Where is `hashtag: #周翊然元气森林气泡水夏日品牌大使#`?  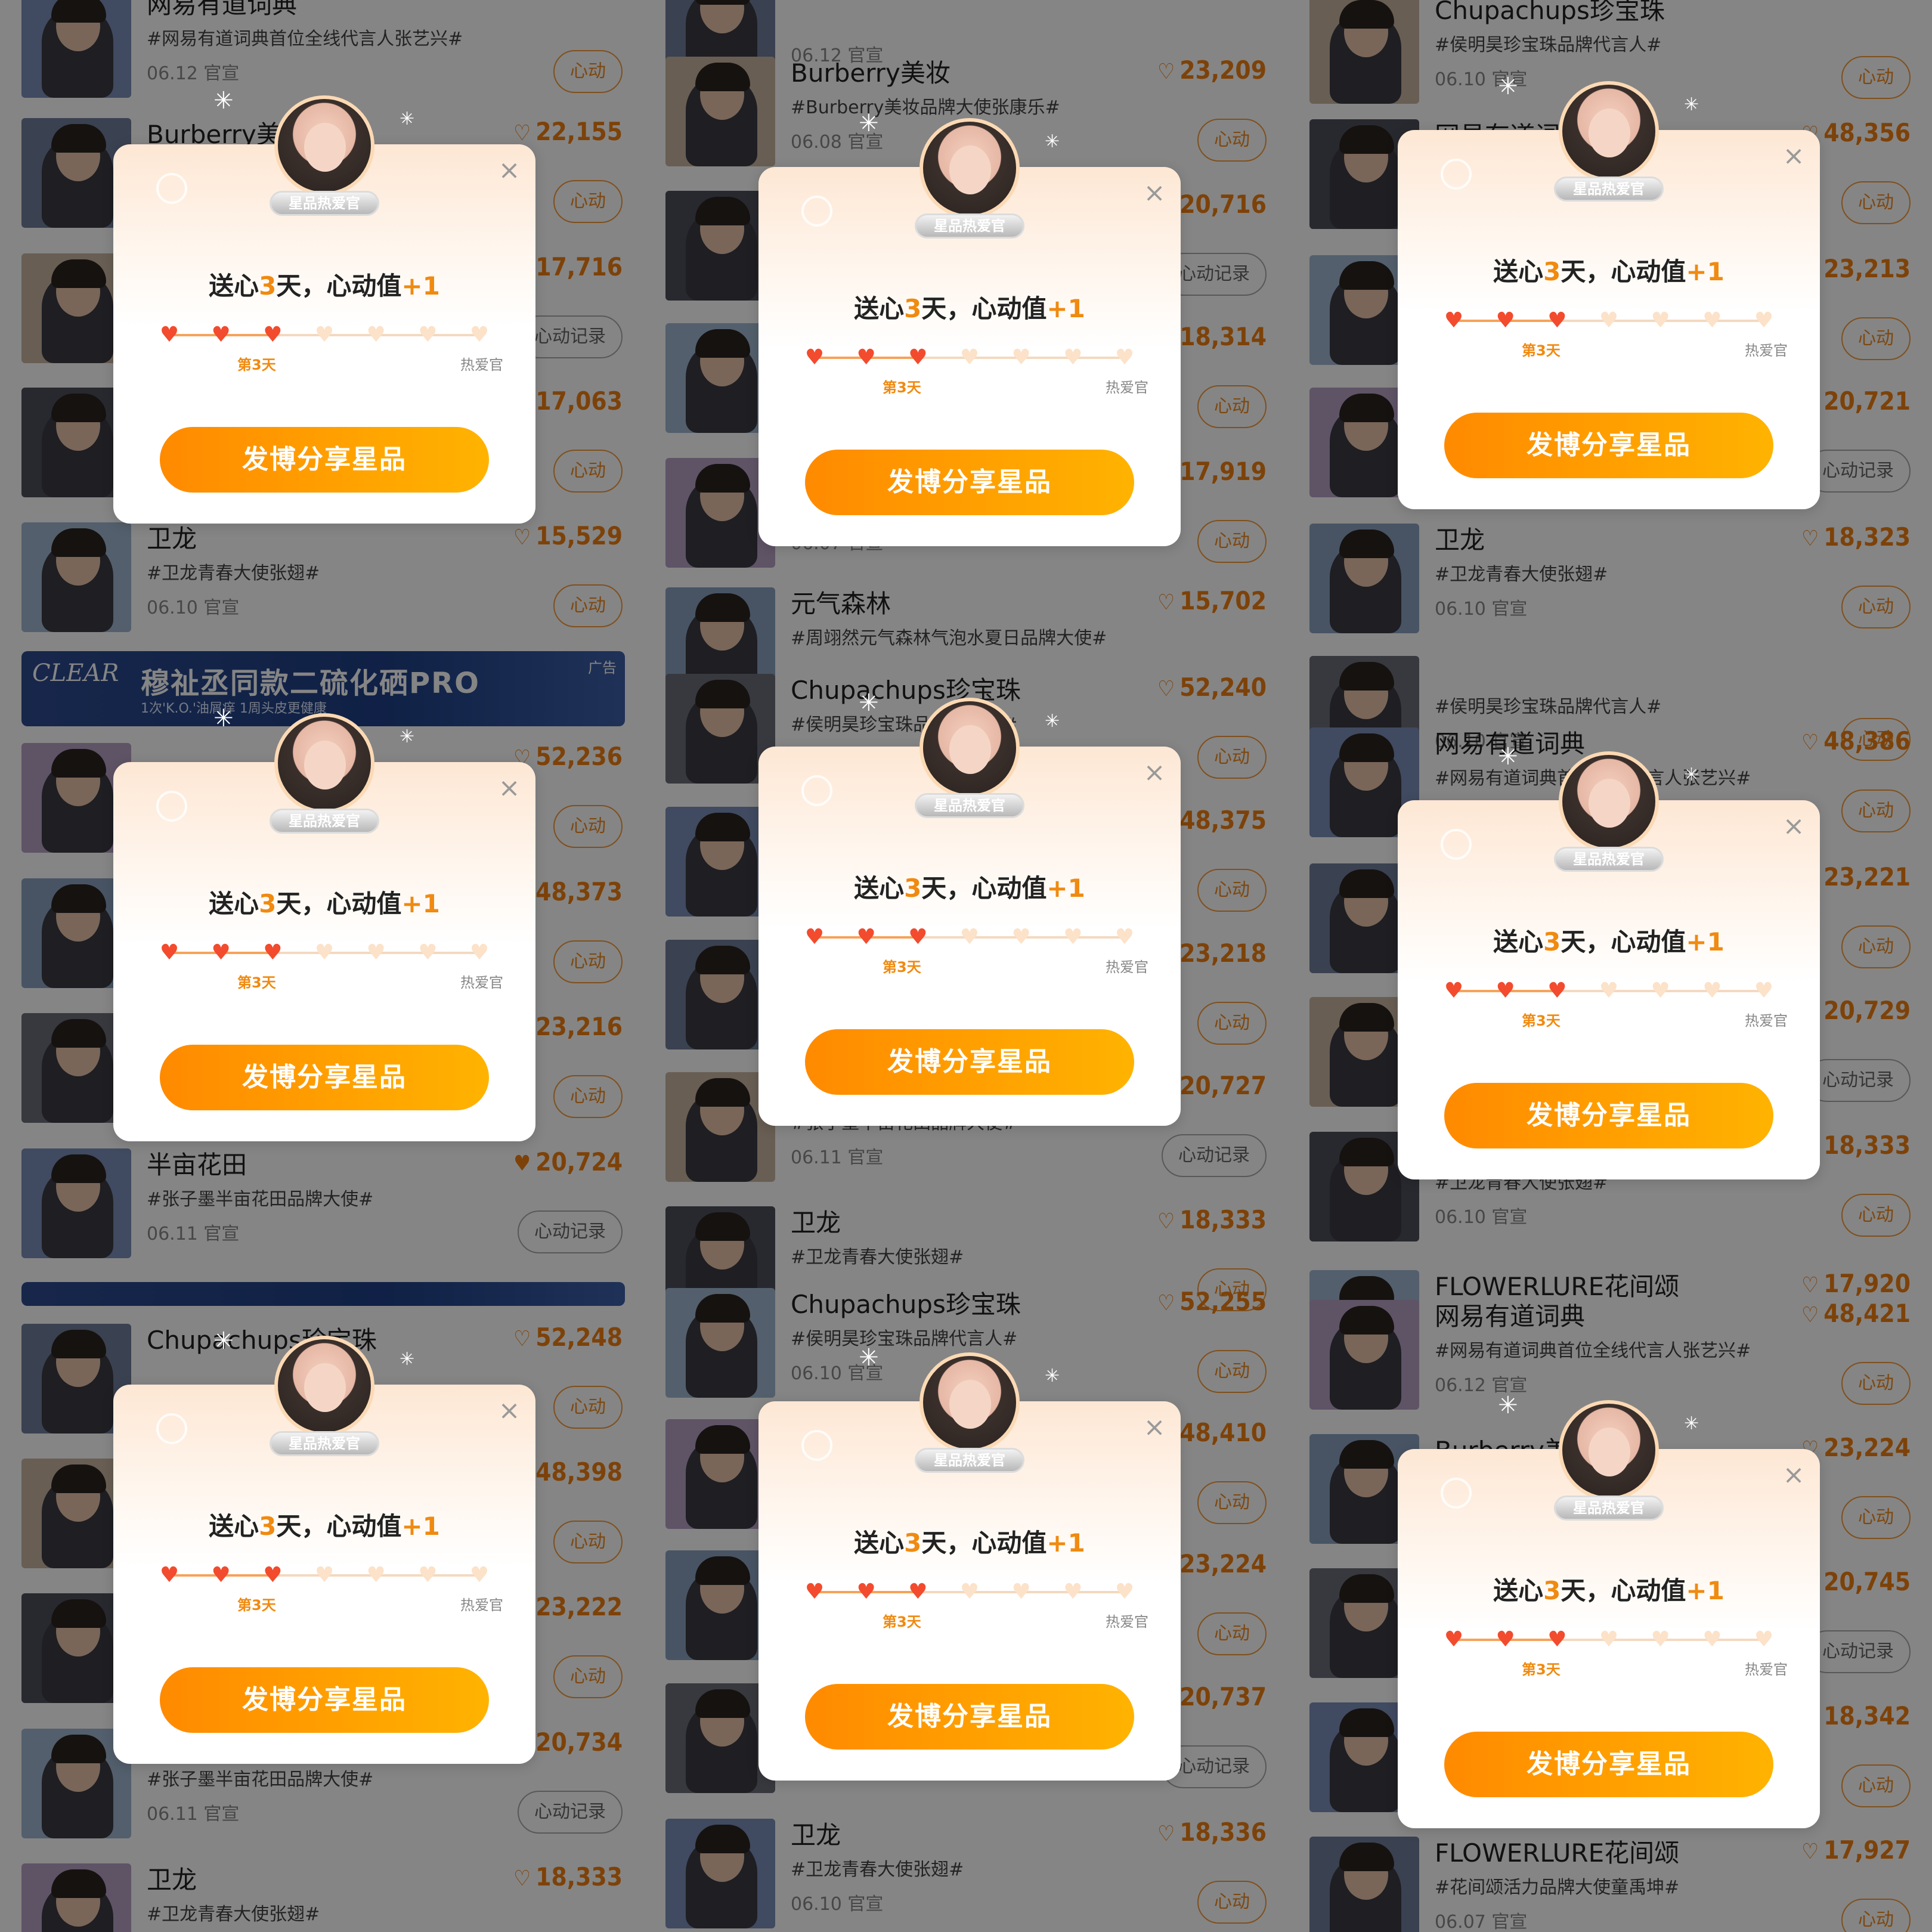 hashtag: #周翊然元气森林气泡水夏日品牌大使# is located at coordinates (949, 636).